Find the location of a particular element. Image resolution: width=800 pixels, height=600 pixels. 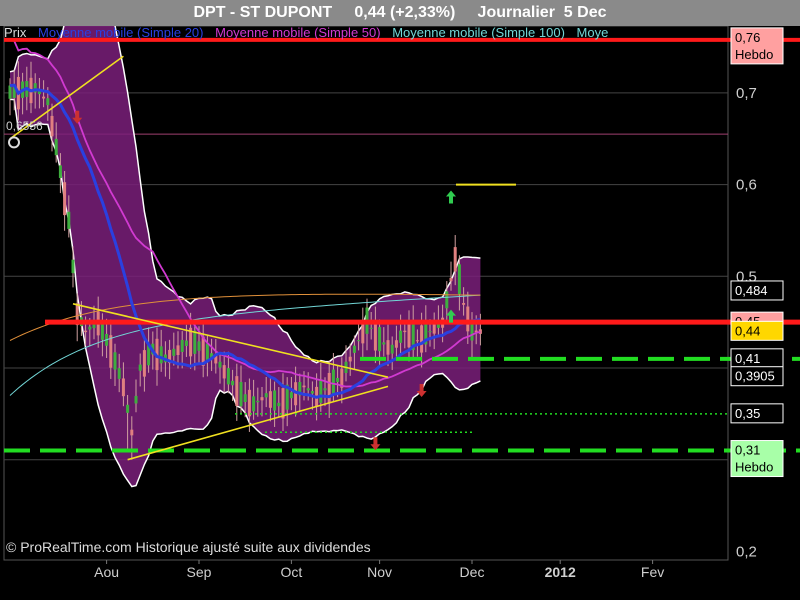

y-tick-label: 0,6 is located at coordinates (746, 185).